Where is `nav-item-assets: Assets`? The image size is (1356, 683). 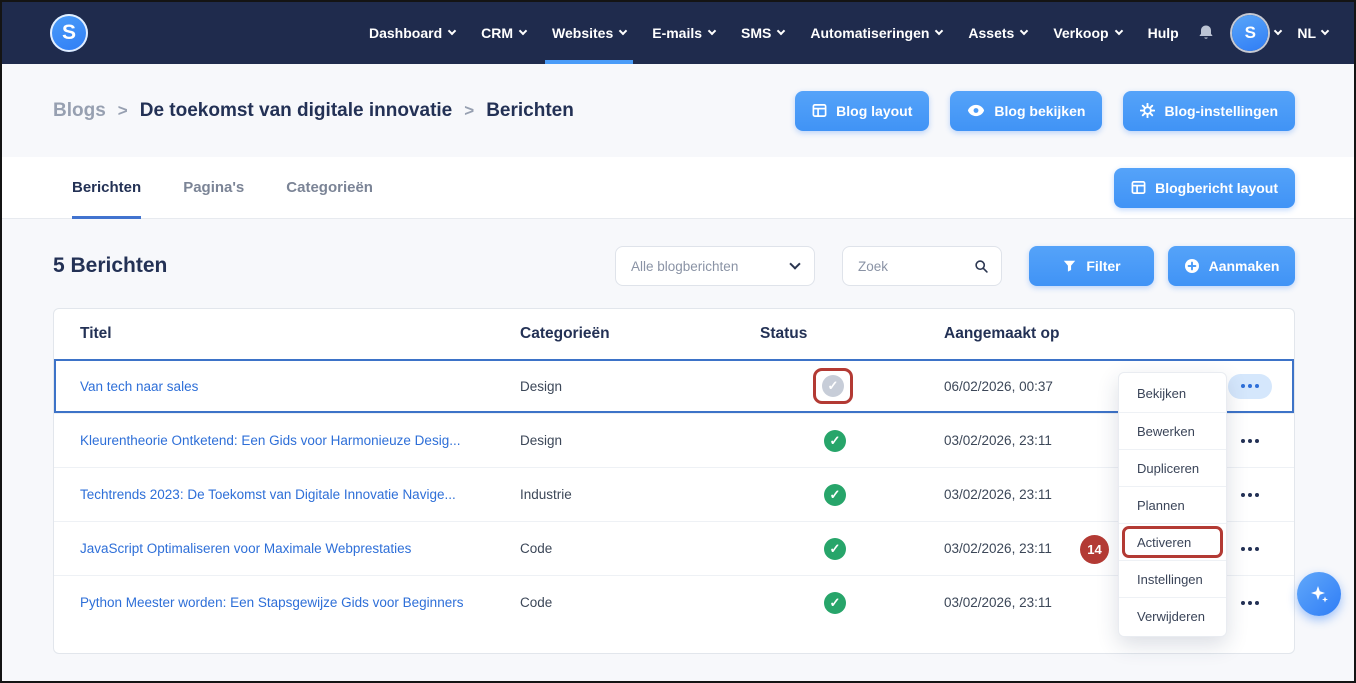
nav-item-assets: Assets is located at coordinates (997, 33).